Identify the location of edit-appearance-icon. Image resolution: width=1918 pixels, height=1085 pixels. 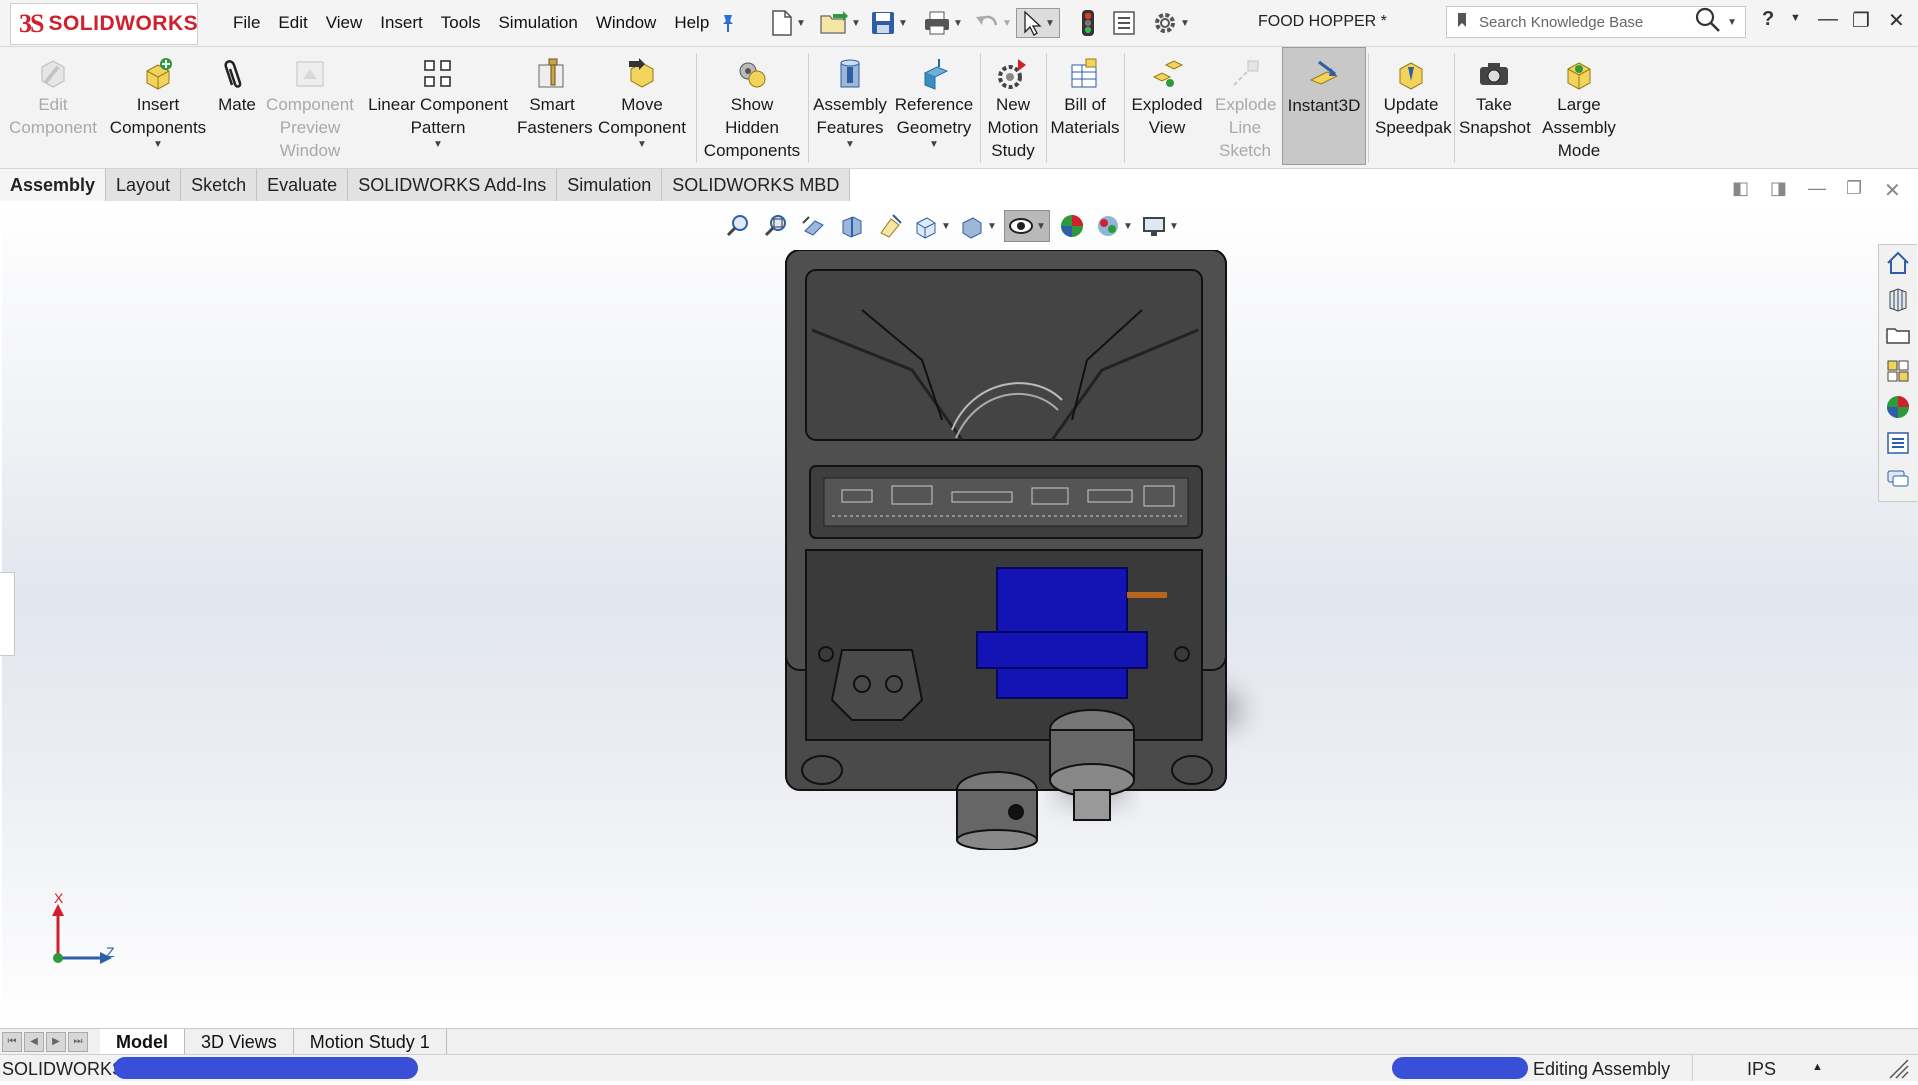
(1072, 226).